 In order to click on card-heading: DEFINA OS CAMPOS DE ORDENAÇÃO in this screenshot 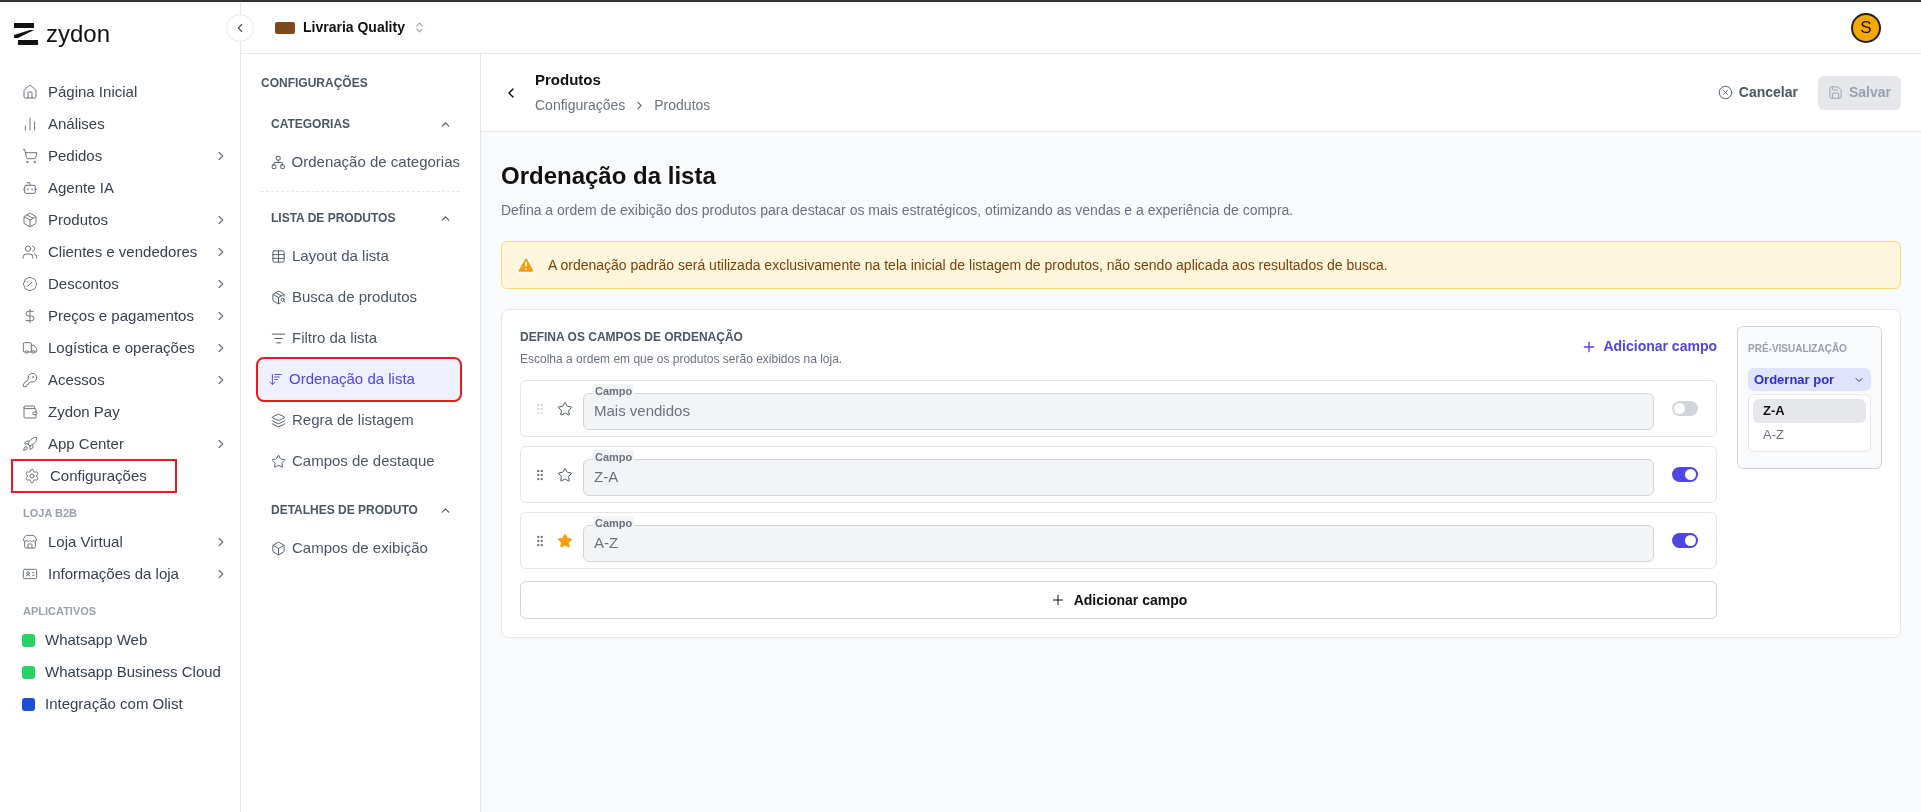, I will do `click(632, 337)`.